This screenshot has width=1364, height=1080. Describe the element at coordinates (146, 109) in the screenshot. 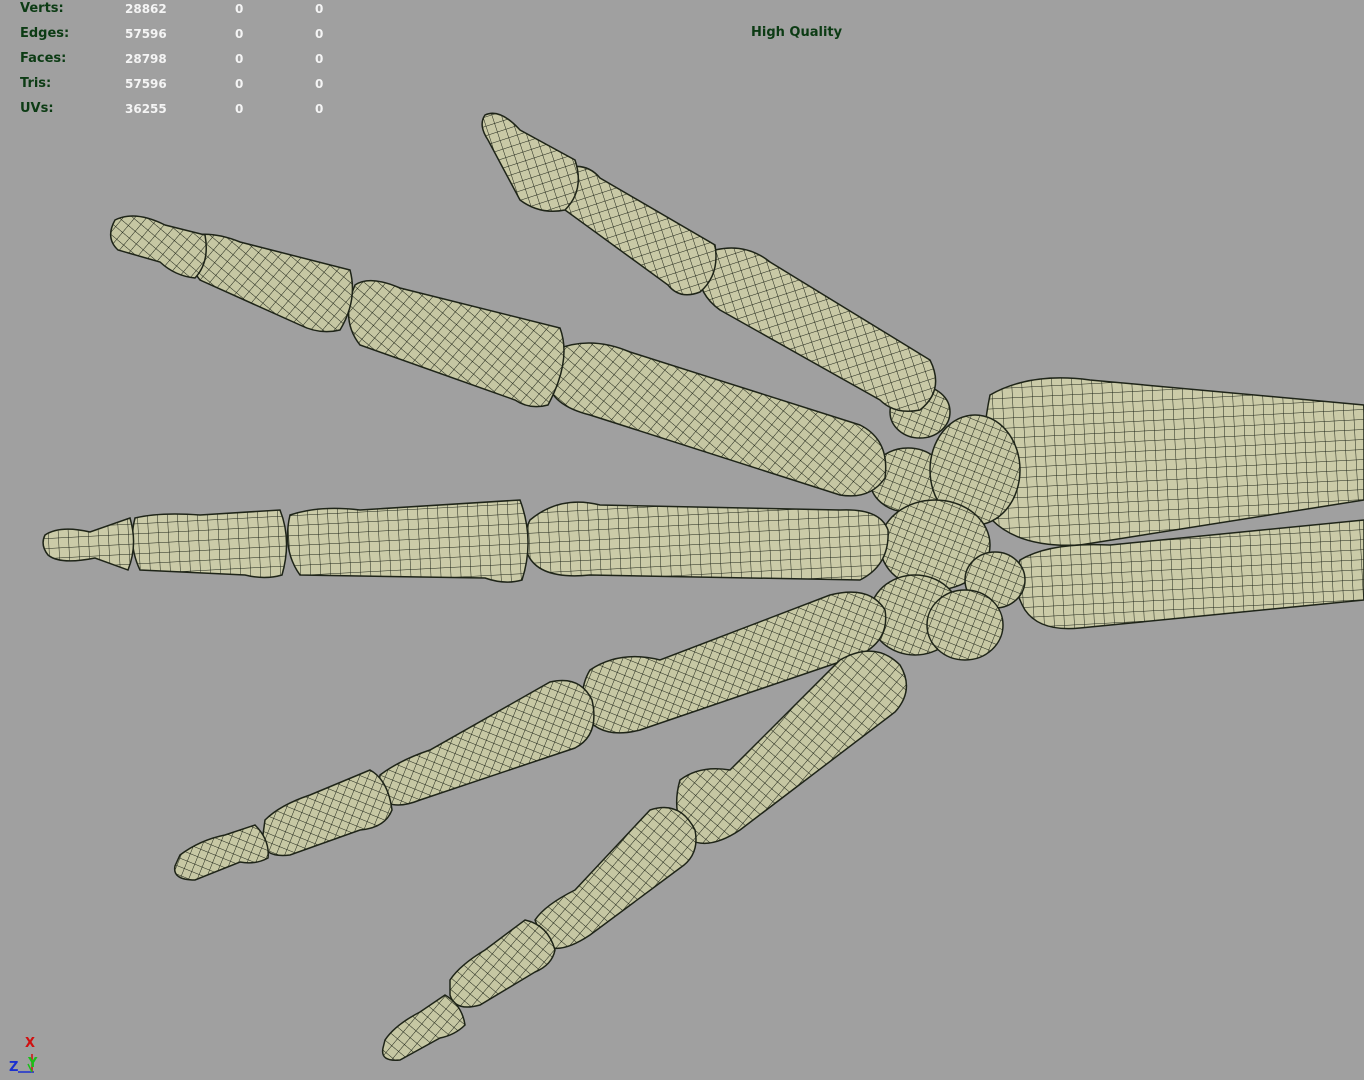

I see `hud-value: 36255` at that location.